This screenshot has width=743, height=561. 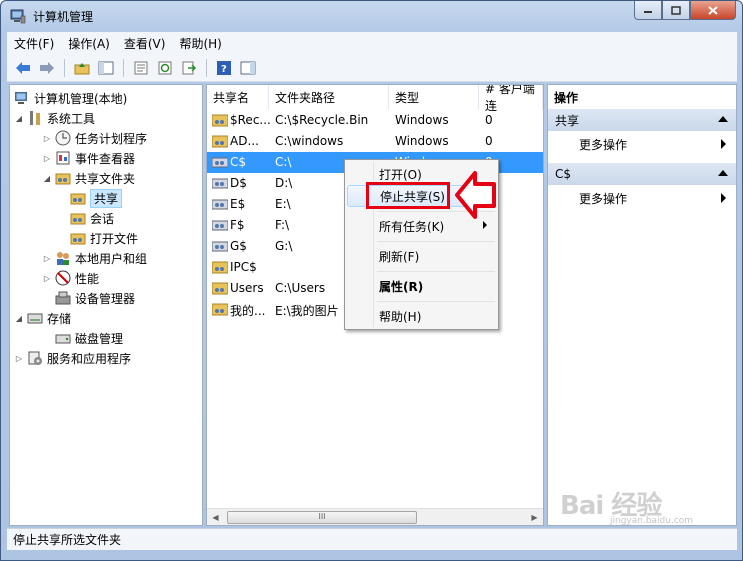 I want to click on tree-node-sessions: 会话, so click(x=92, y=218).